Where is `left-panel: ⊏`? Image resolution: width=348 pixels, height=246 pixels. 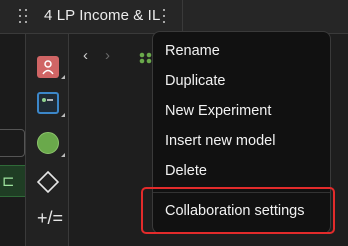 left-panel: ⊏ is located at coordinates (13, 140).